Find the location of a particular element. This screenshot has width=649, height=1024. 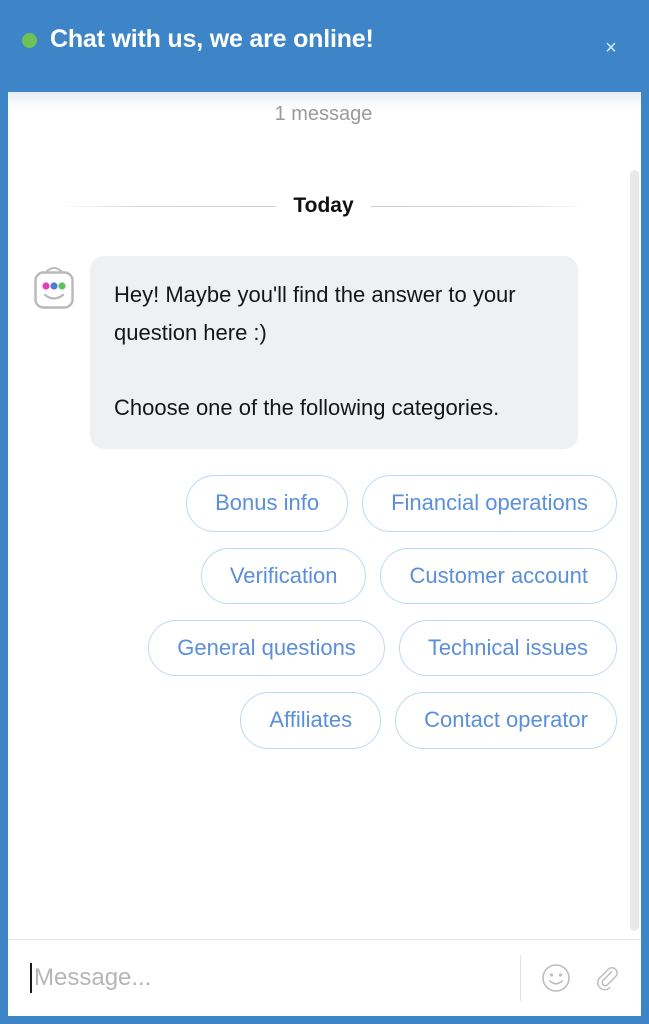

quick-reply-bonus-info: Bonus info is located at coordinates (267, 503).